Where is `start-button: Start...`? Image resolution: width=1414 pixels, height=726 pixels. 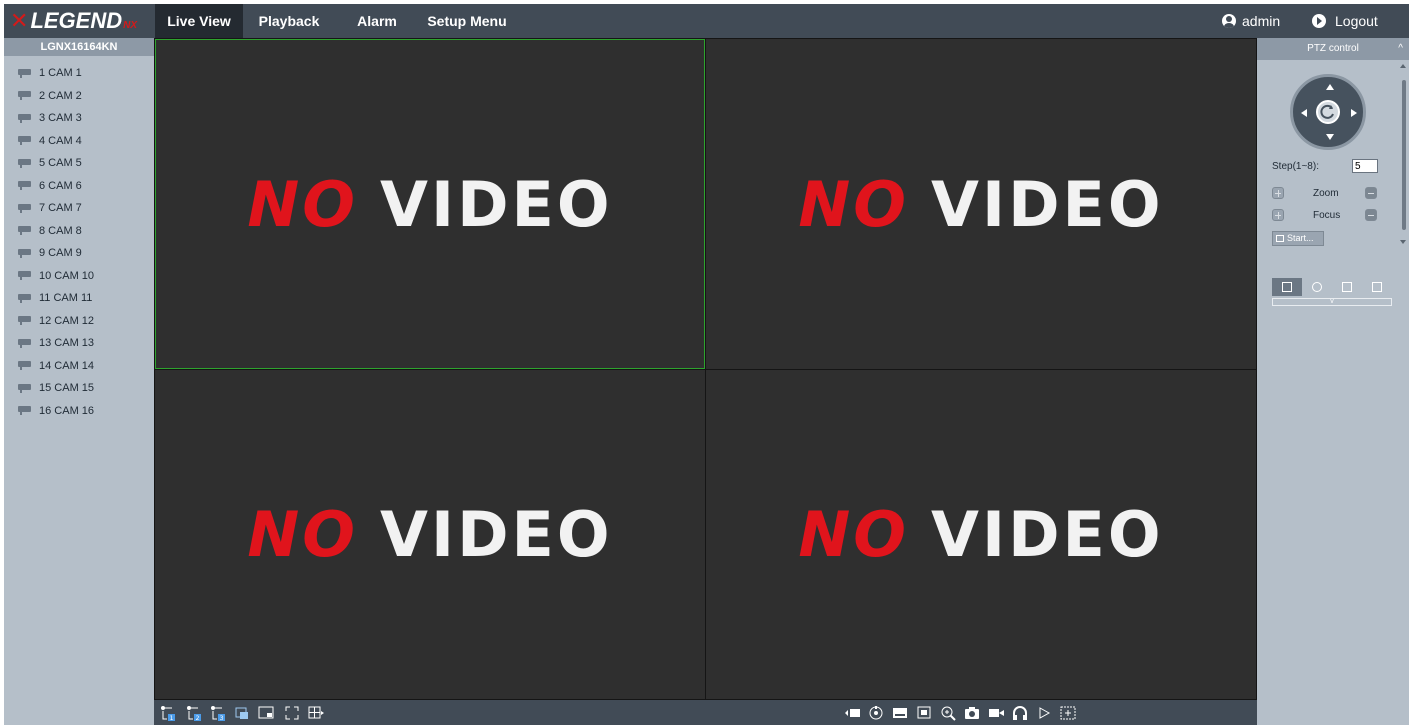
start-button: Start... is located at coordinates (1298, 238).